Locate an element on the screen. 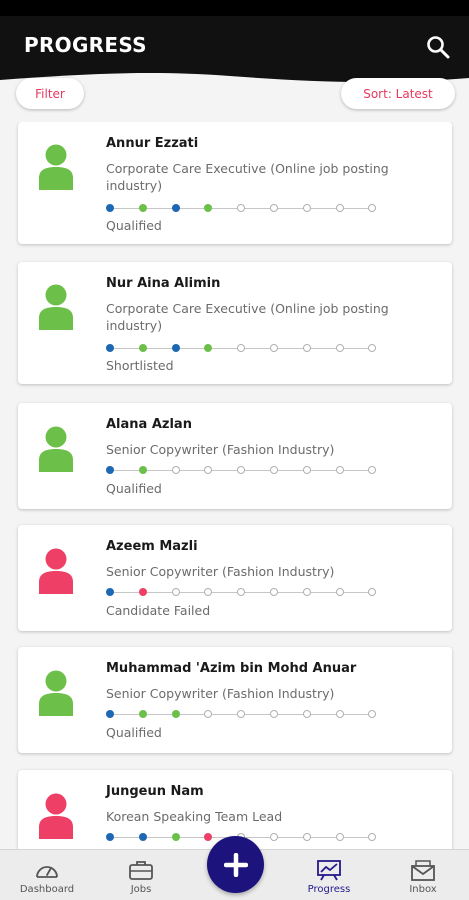 The image size is (469, 900). candidate-name: Annur Ezzati is located at coordinates (152, 143).